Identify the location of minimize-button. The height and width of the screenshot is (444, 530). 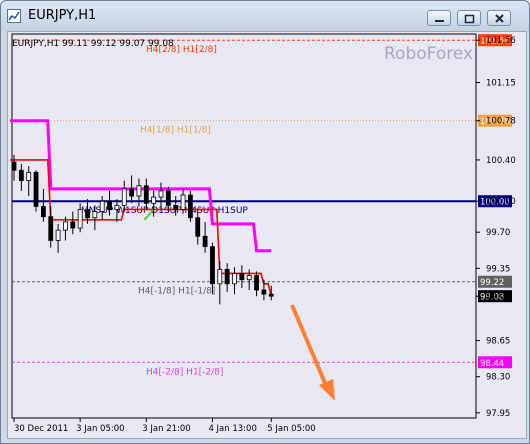
(439, 18).